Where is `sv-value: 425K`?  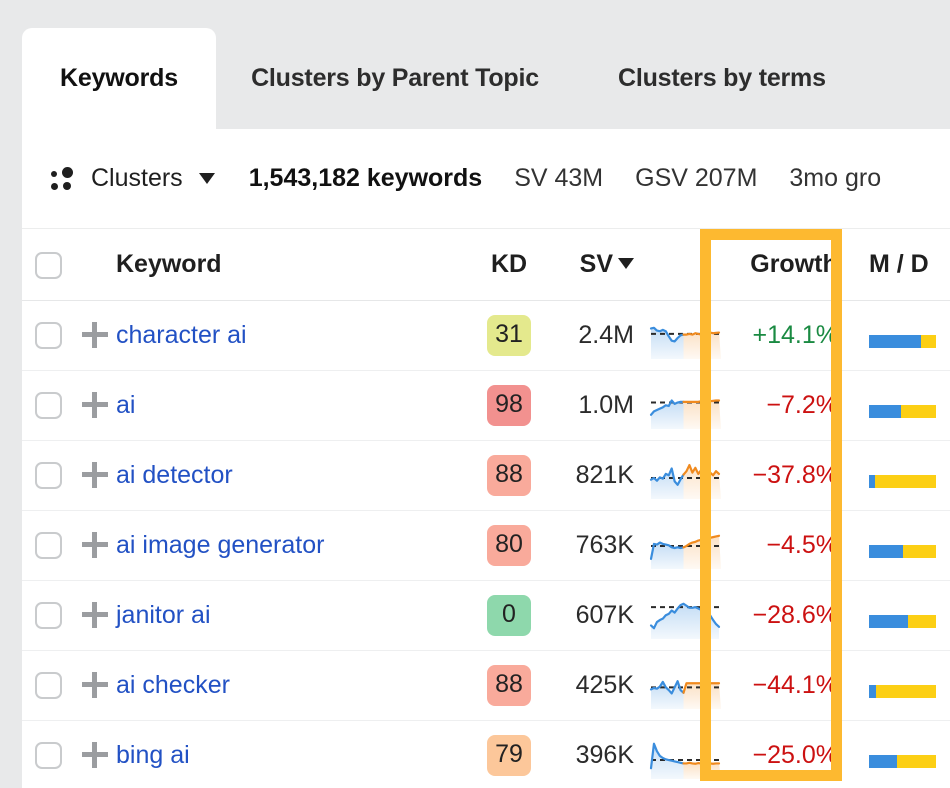 sv-value: 425K is located at coordinates (604, 684).